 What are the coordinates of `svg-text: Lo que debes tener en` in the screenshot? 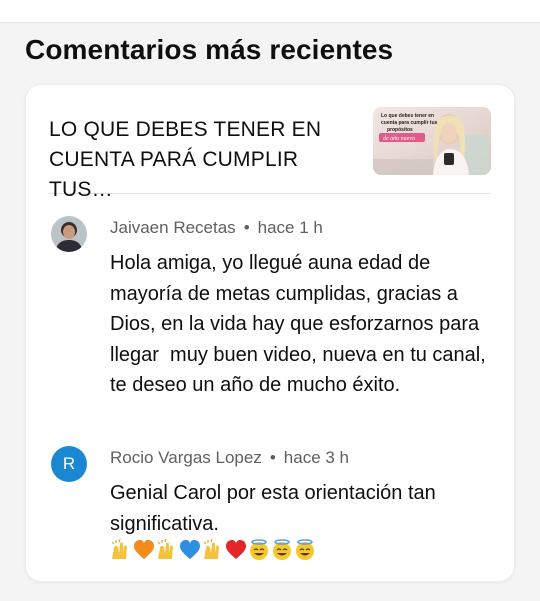 It's located at (407, 116).